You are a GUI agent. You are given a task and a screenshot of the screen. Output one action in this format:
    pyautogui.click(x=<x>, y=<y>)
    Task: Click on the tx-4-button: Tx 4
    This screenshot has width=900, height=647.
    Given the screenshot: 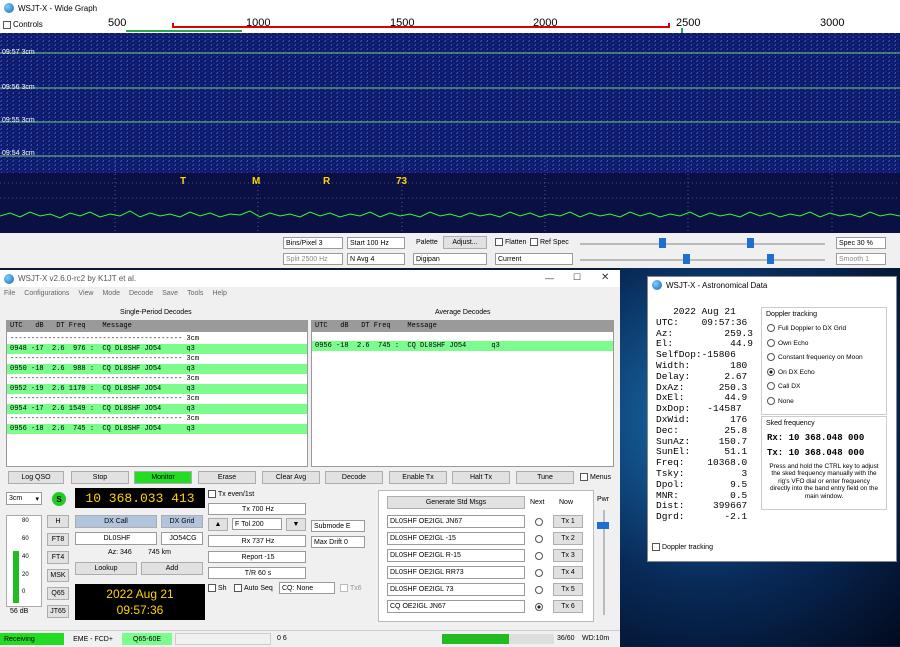 What is the action you would take?
    pyautogui.click(x=568, y=572)
    